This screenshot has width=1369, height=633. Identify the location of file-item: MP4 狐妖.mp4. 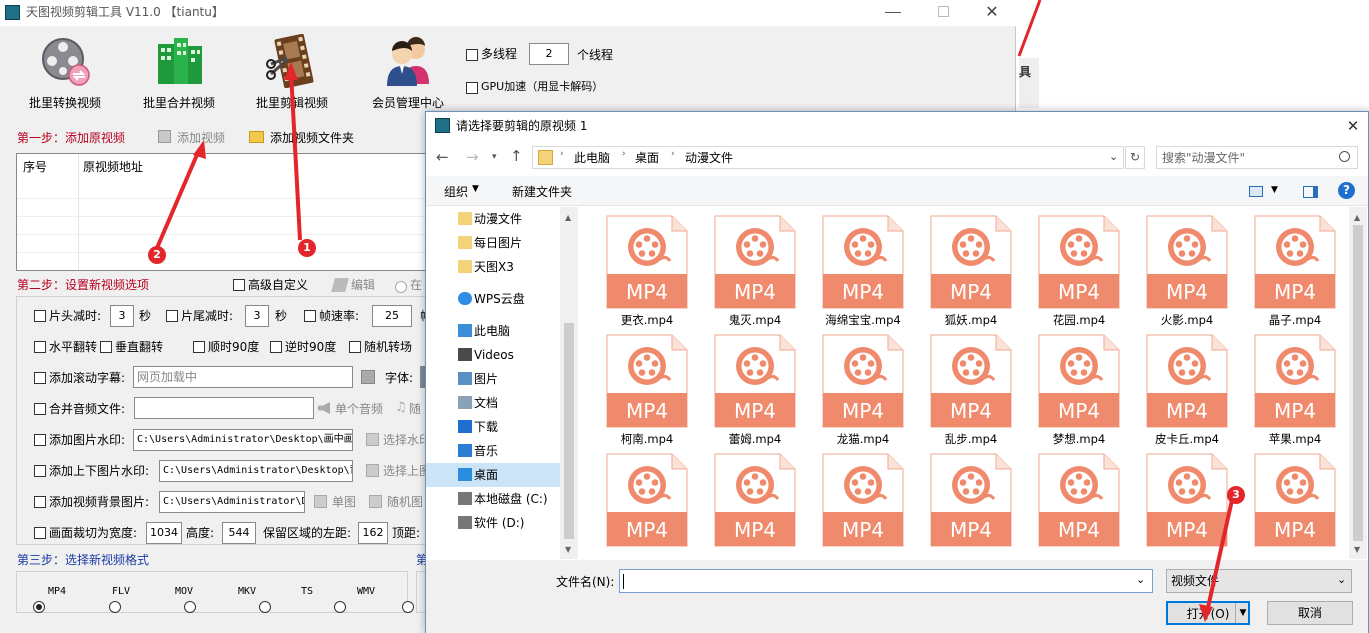
(971, 271).